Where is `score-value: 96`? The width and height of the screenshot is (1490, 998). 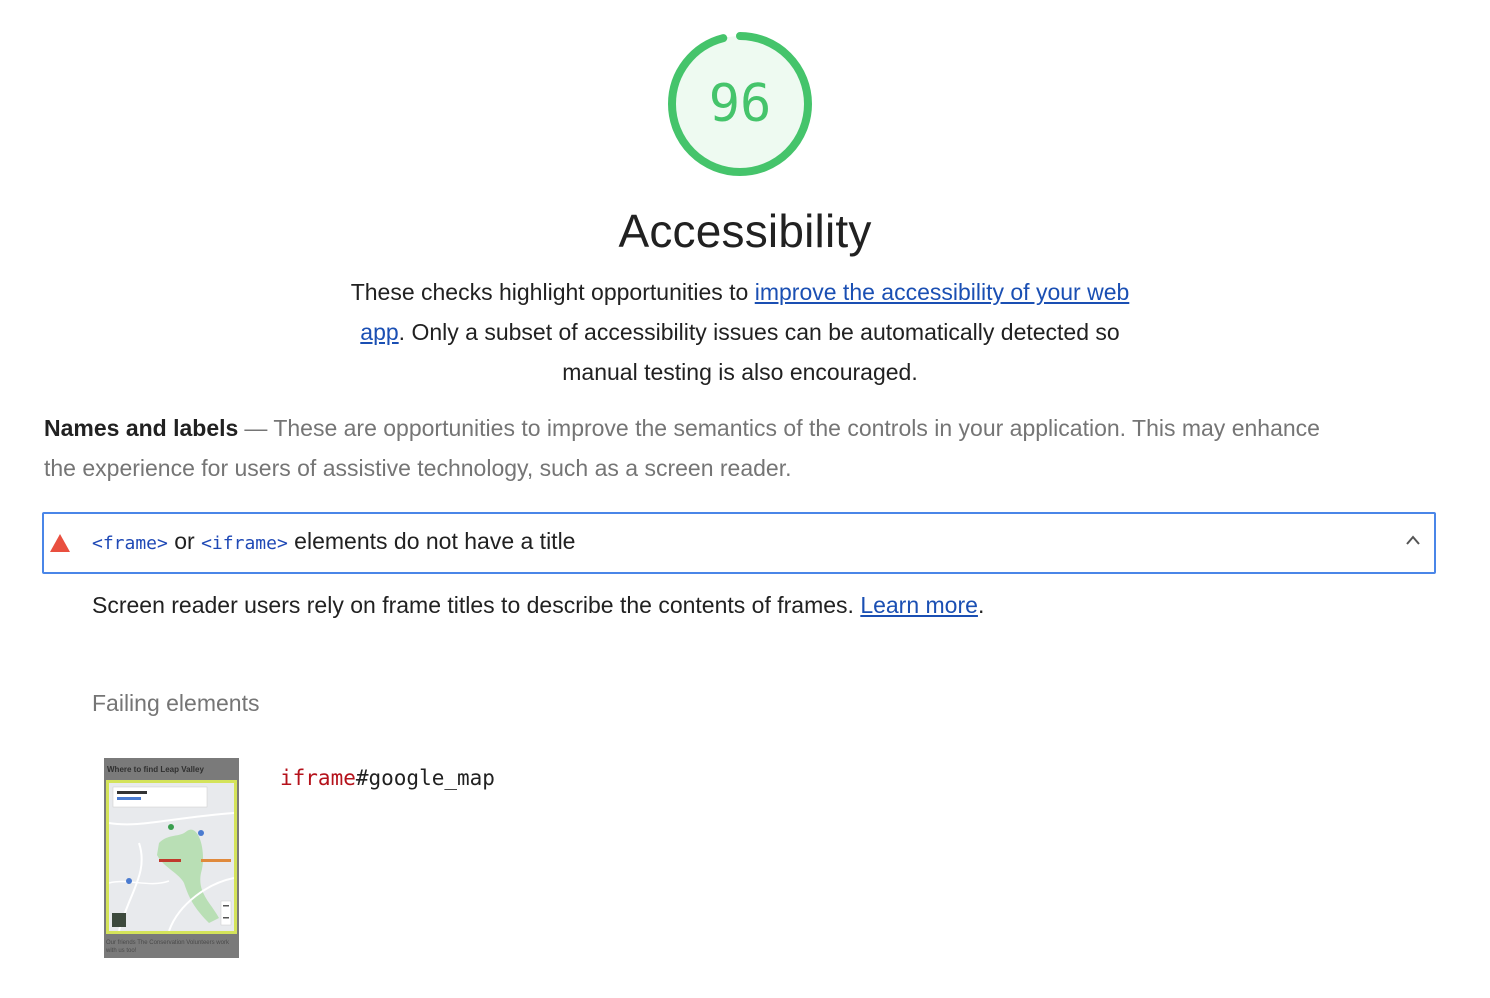
score-value: 96 is located at coordinates (740, 104).